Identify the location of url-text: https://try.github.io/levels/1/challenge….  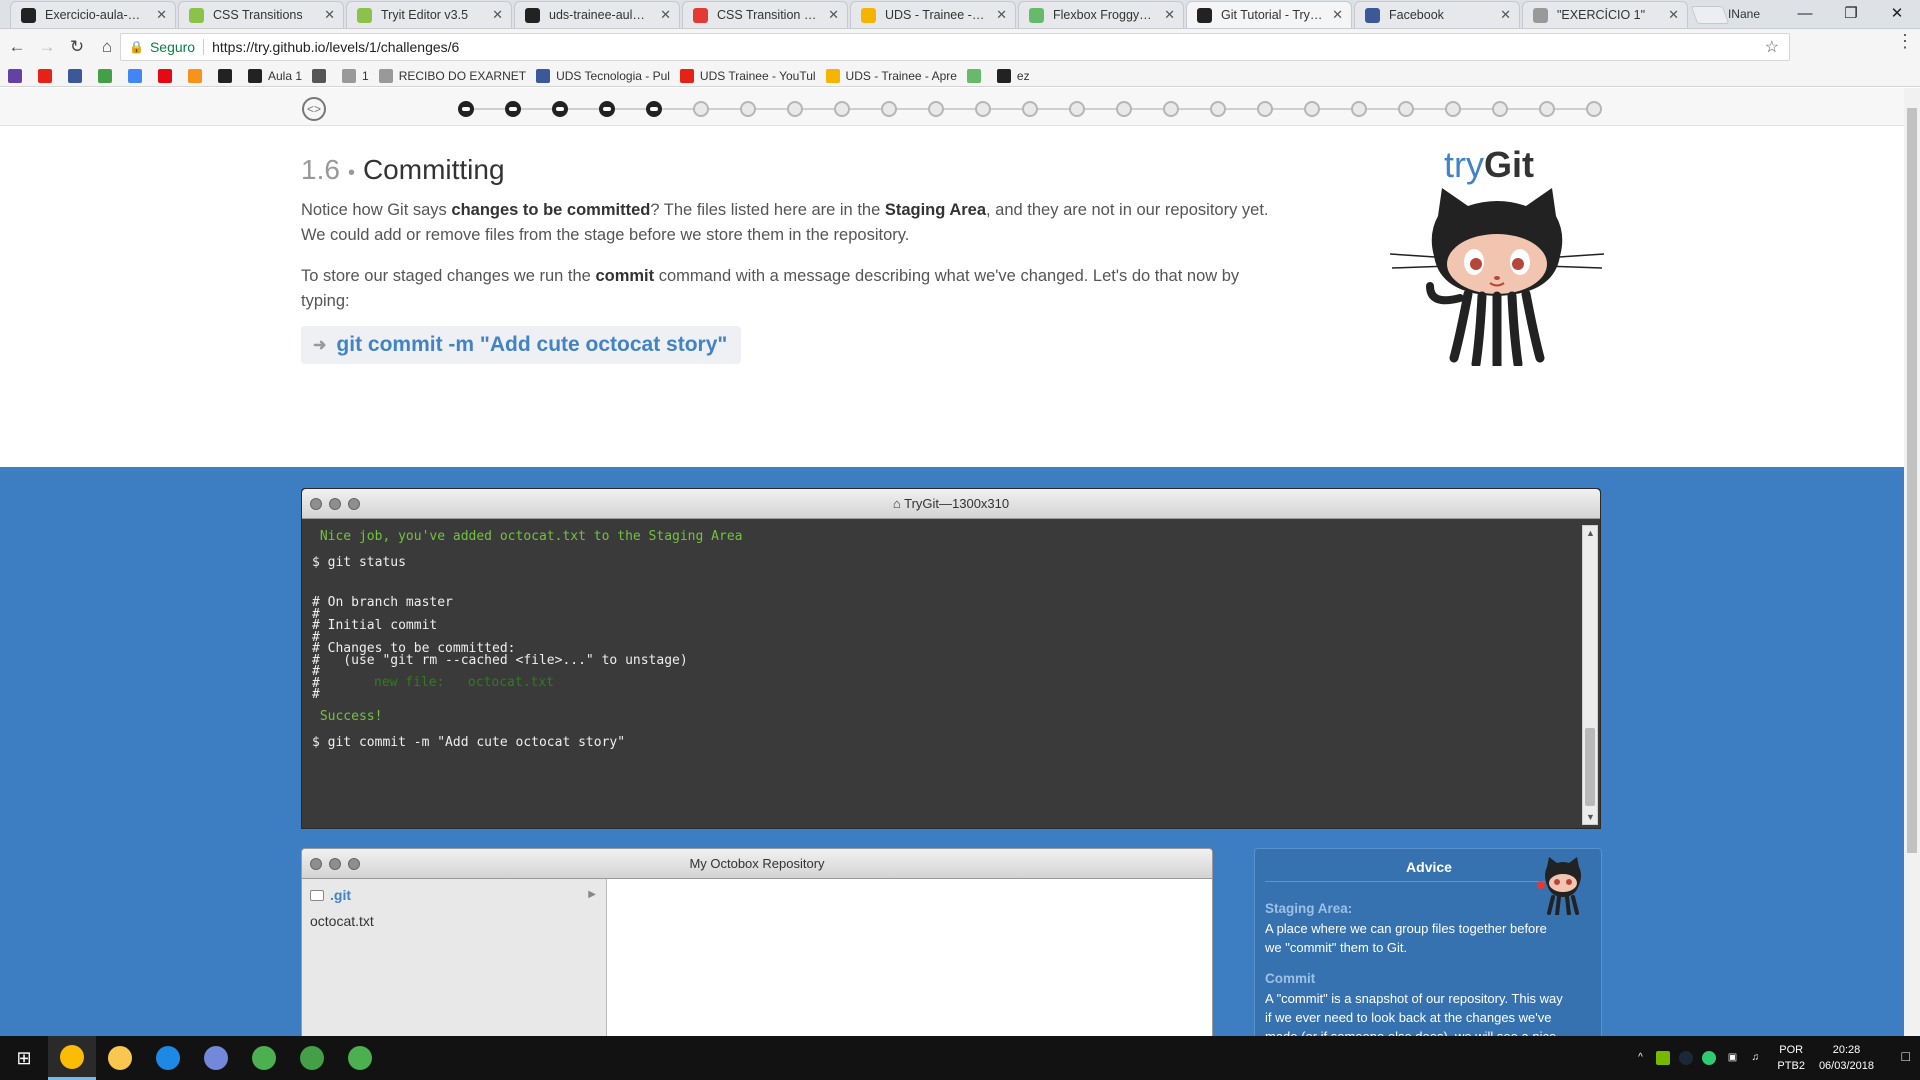
(335, 47).